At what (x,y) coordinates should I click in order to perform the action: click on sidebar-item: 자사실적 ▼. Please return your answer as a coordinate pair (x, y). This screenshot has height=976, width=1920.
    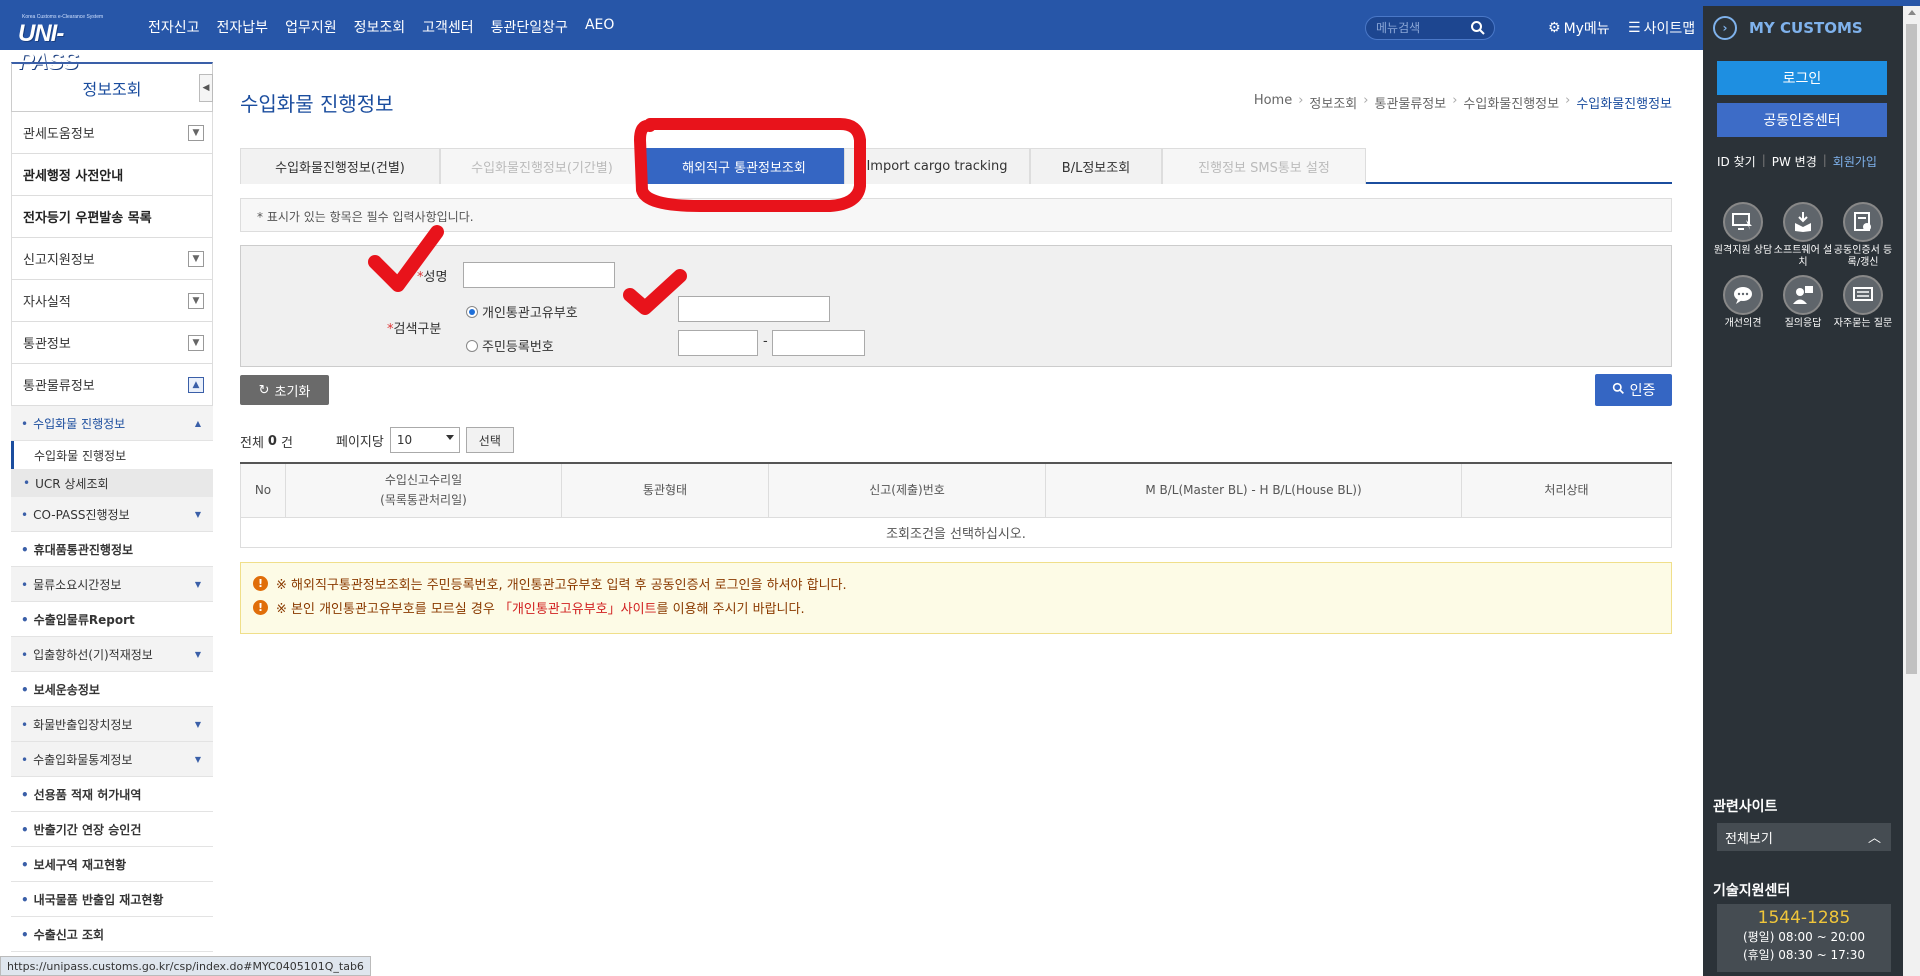
    Looking at the image, I should click on (112, 301).